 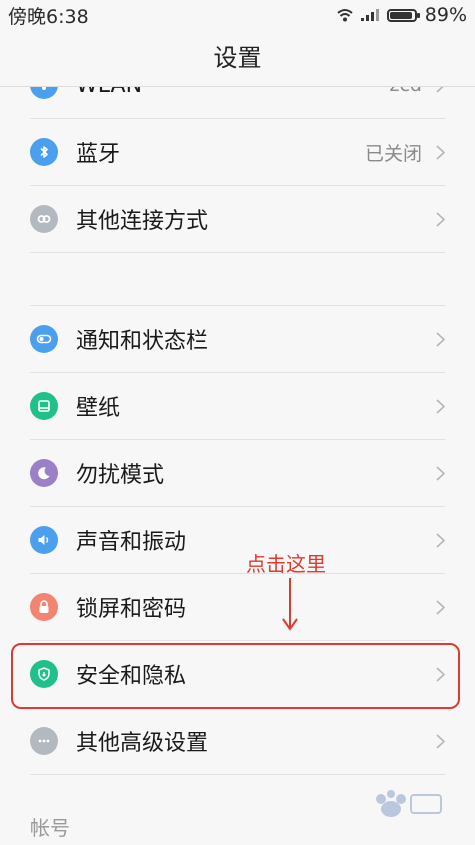 I want to click on annotation-arrow-icon, so click(x=290, y=604).